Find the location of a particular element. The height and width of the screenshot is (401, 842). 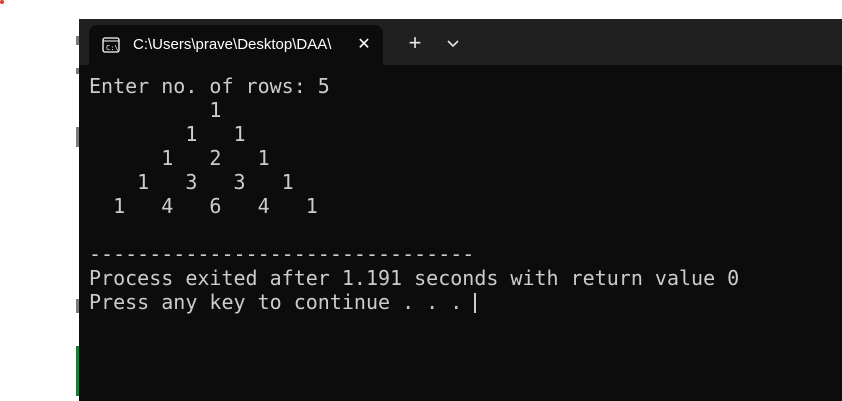

terminal-prompt-line: Press any key to continue . . . is located at coordinates (459, 302).